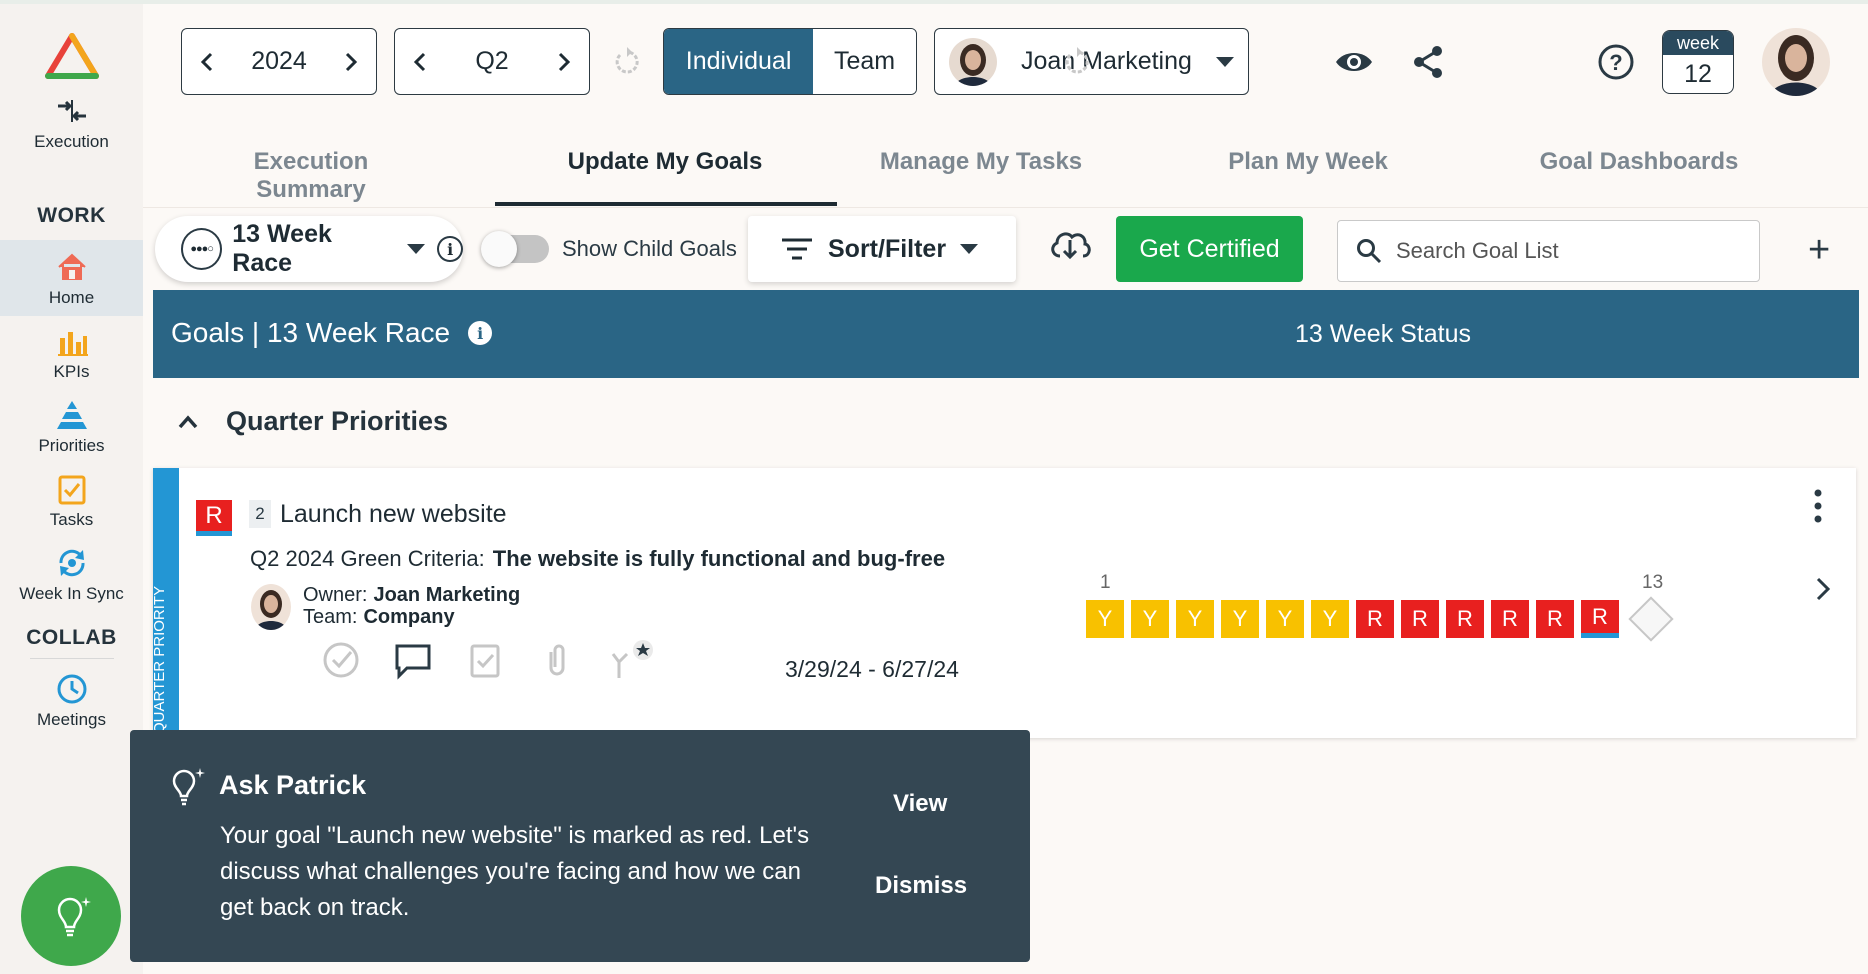 Image resolution: width=1868 pixels, height=974 pixels. I want to click on tab-update-my-goals: Update My Goals, so click(665, 162).